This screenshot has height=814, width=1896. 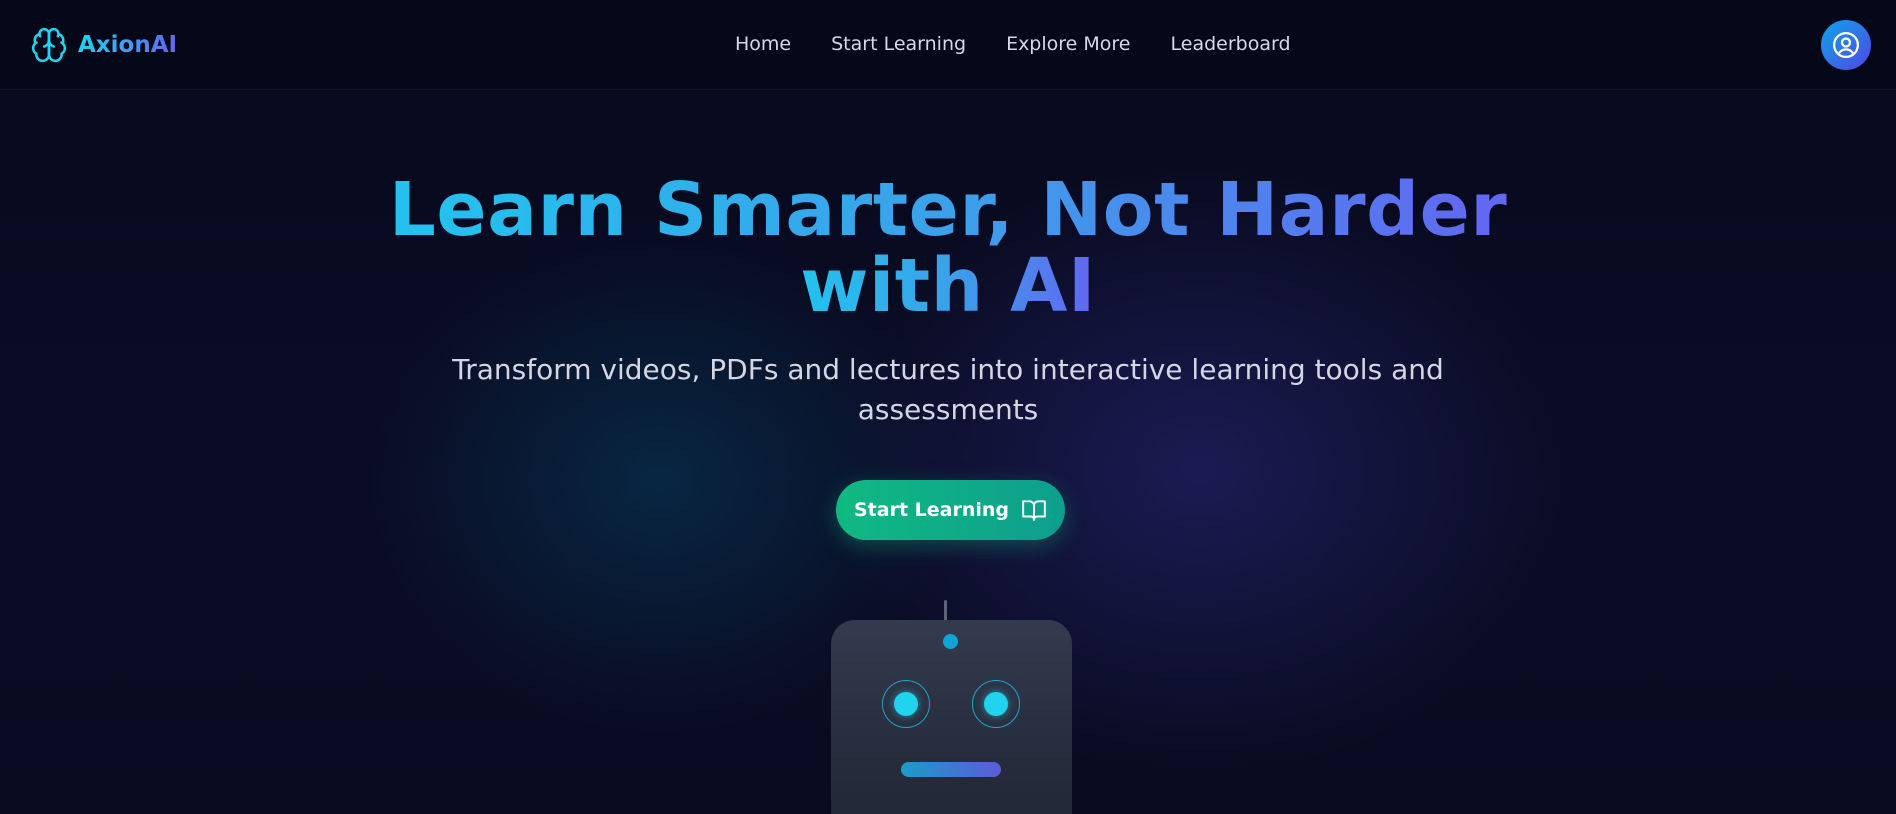 What do you see at coordinates (49, 45) in the screenshot?
I see `brain-icon` at bounding box center [49, 45].